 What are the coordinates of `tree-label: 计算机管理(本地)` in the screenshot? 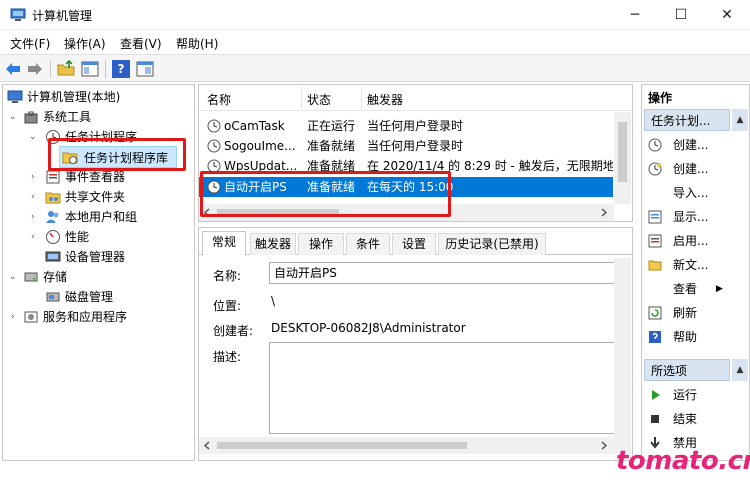 It's located at (74, 97).